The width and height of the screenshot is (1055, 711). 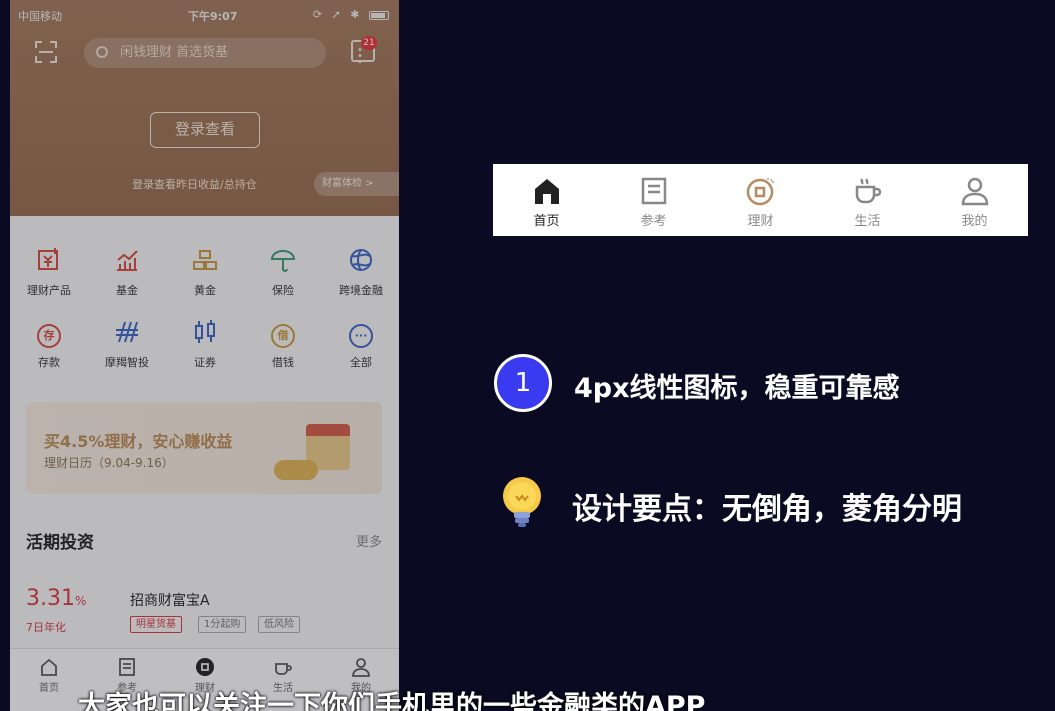 I want to click on fund-icon, so click(x=127, y=260).